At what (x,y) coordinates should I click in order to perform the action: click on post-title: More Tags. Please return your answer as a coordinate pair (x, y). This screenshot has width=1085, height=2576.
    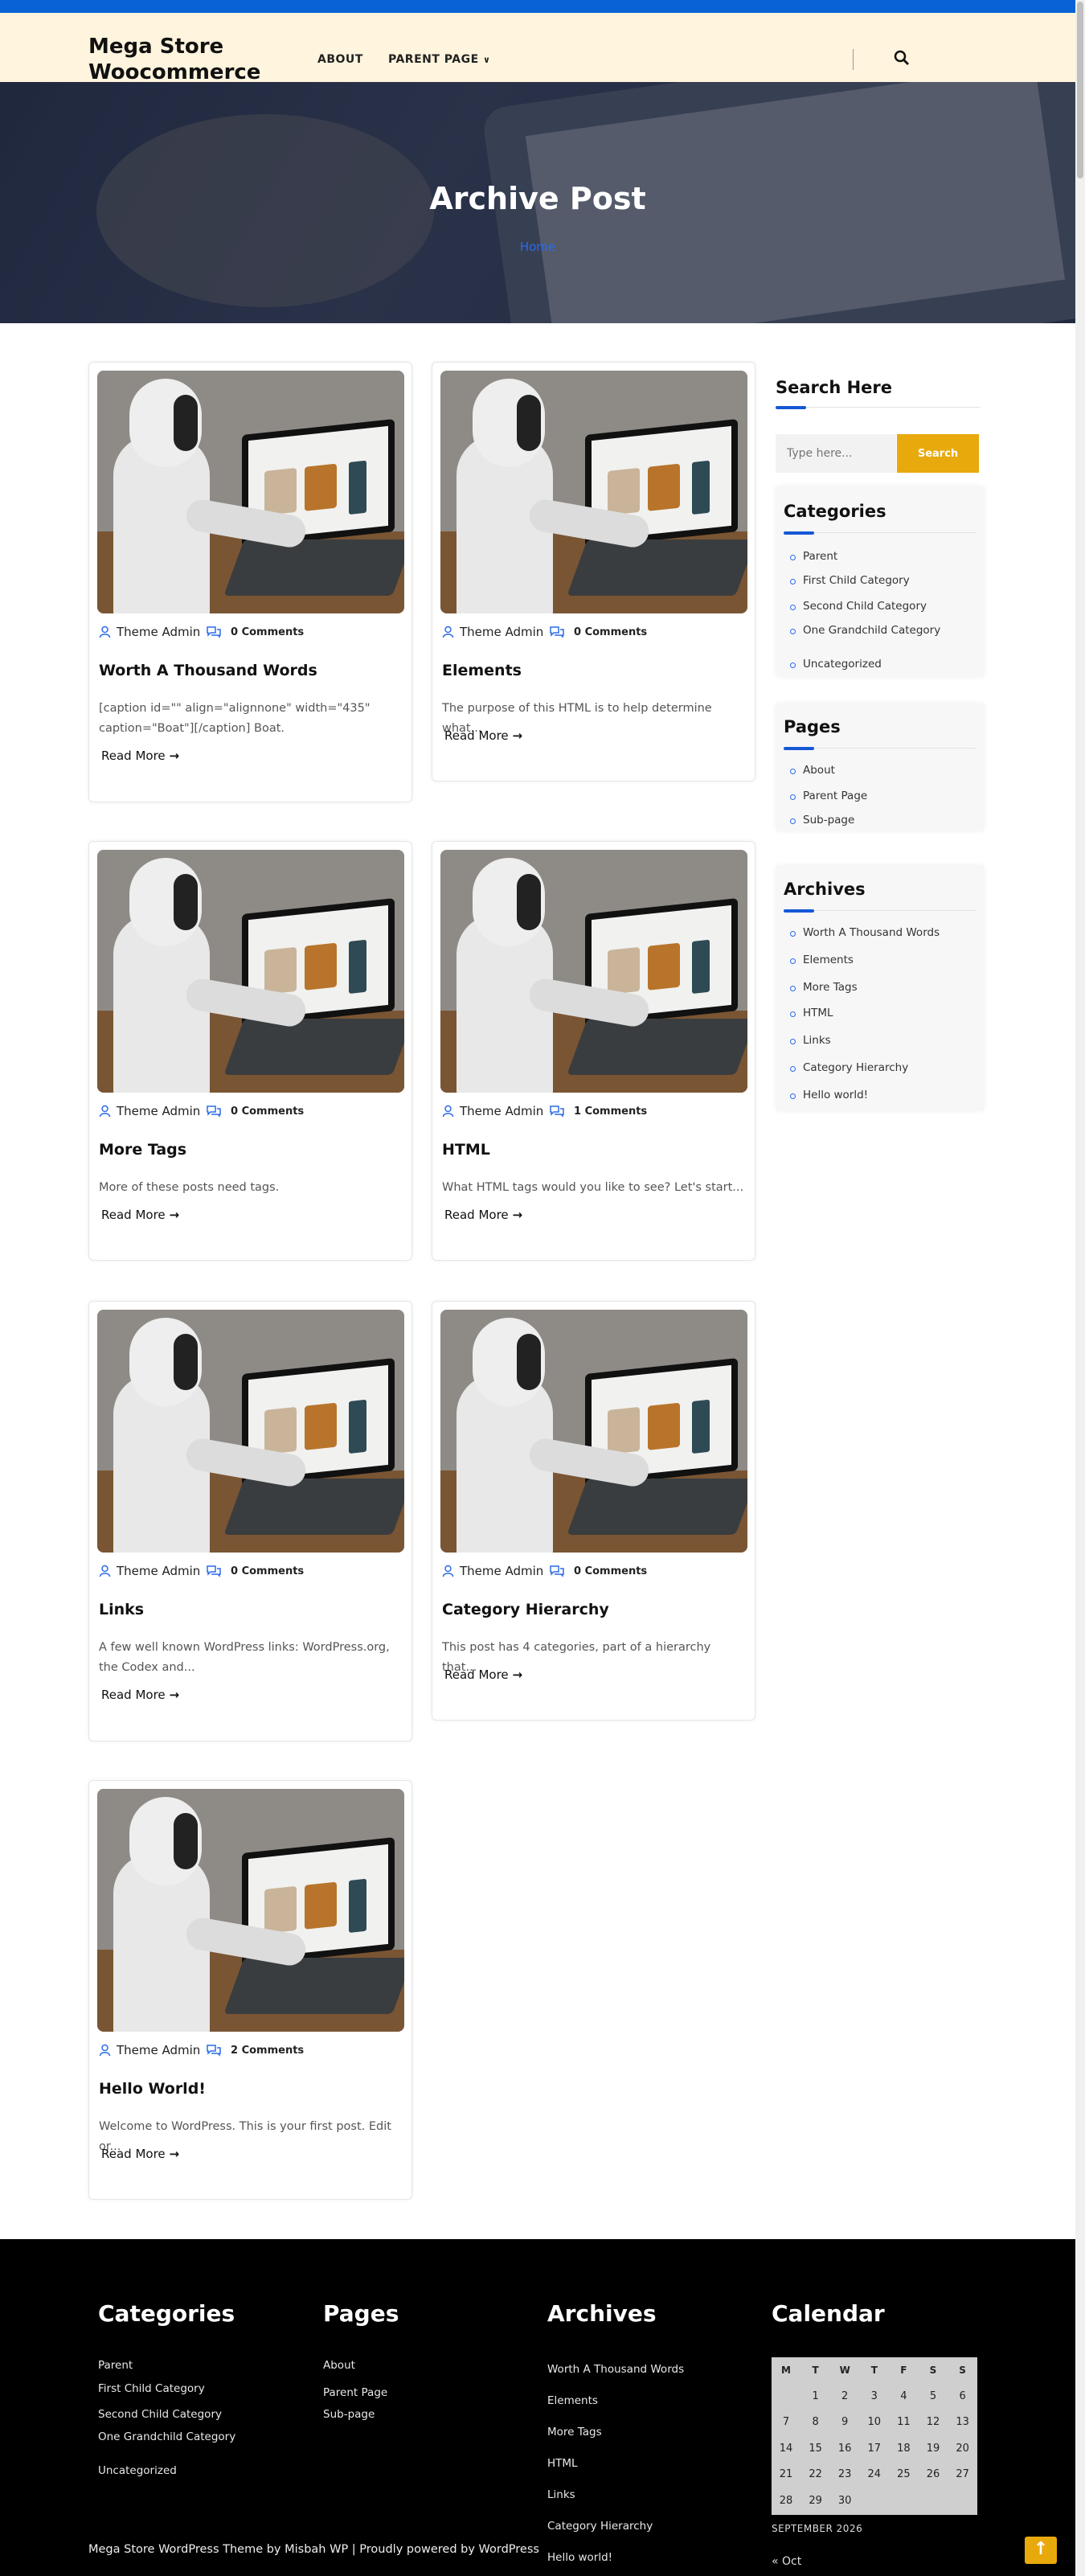
    Looking at the image, I should click on (251, 1150).